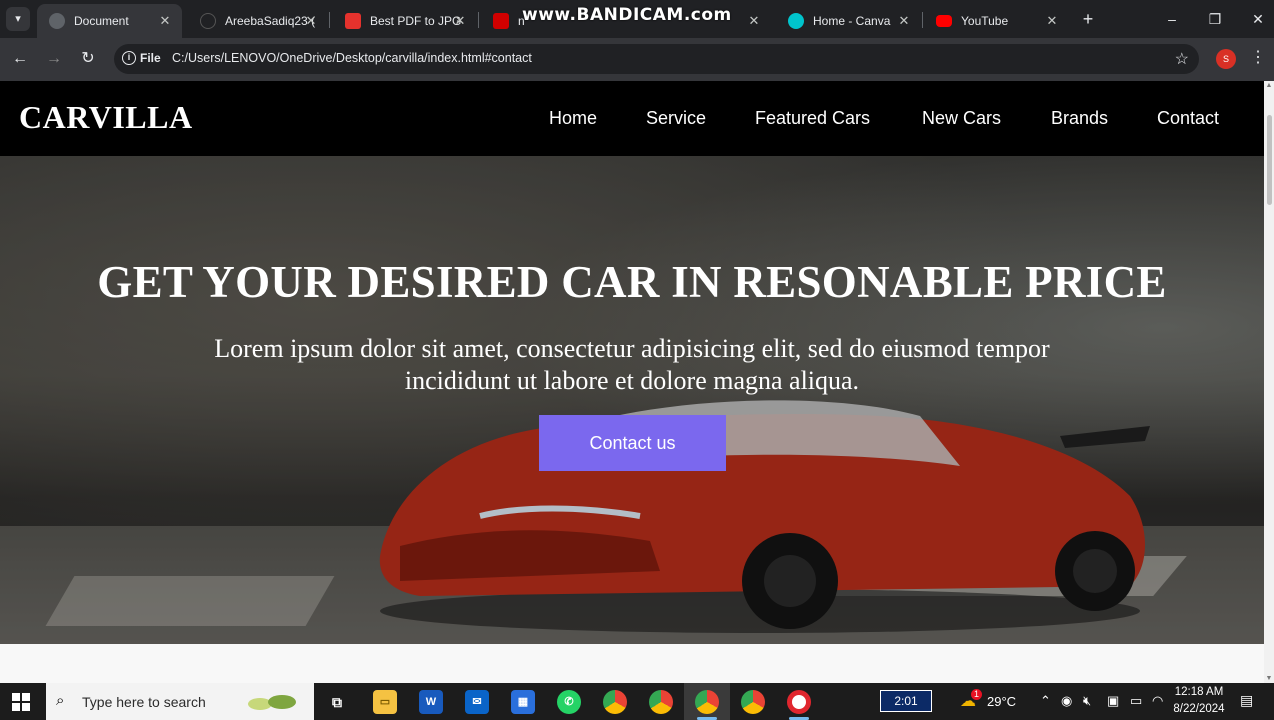 Image resolution: width=1274 pixels, height=720 pixels. Describe the element at coordinates (632, 443) in the screenshot. I see `contact-us-button: Contact us` at that location.